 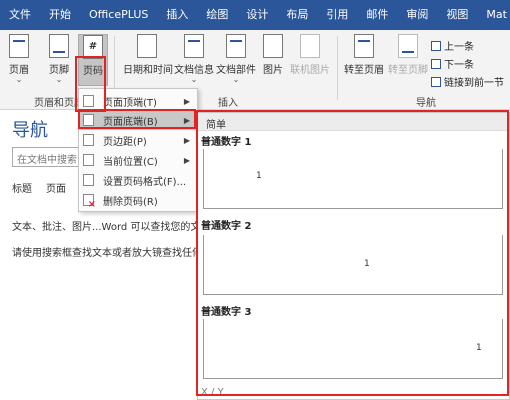 I want to click on previous-button: 上一条, so click(x=452, y=45).